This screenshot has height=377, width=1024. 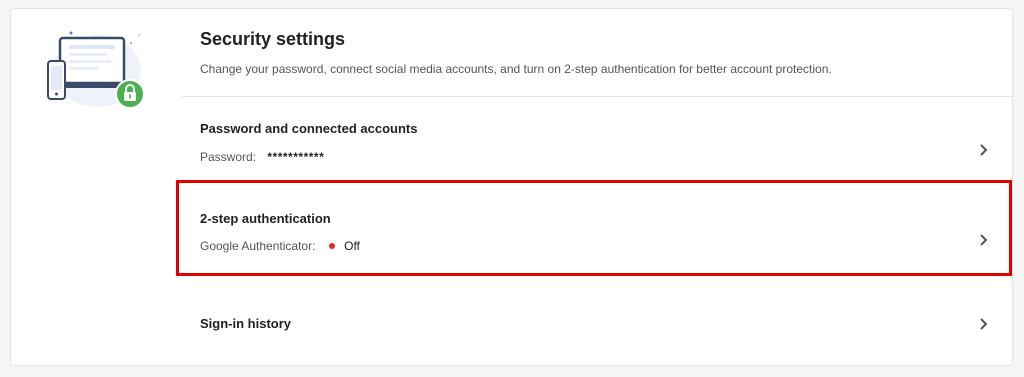 I want to click on page-title: Security settings, so click(x=273, y=39).